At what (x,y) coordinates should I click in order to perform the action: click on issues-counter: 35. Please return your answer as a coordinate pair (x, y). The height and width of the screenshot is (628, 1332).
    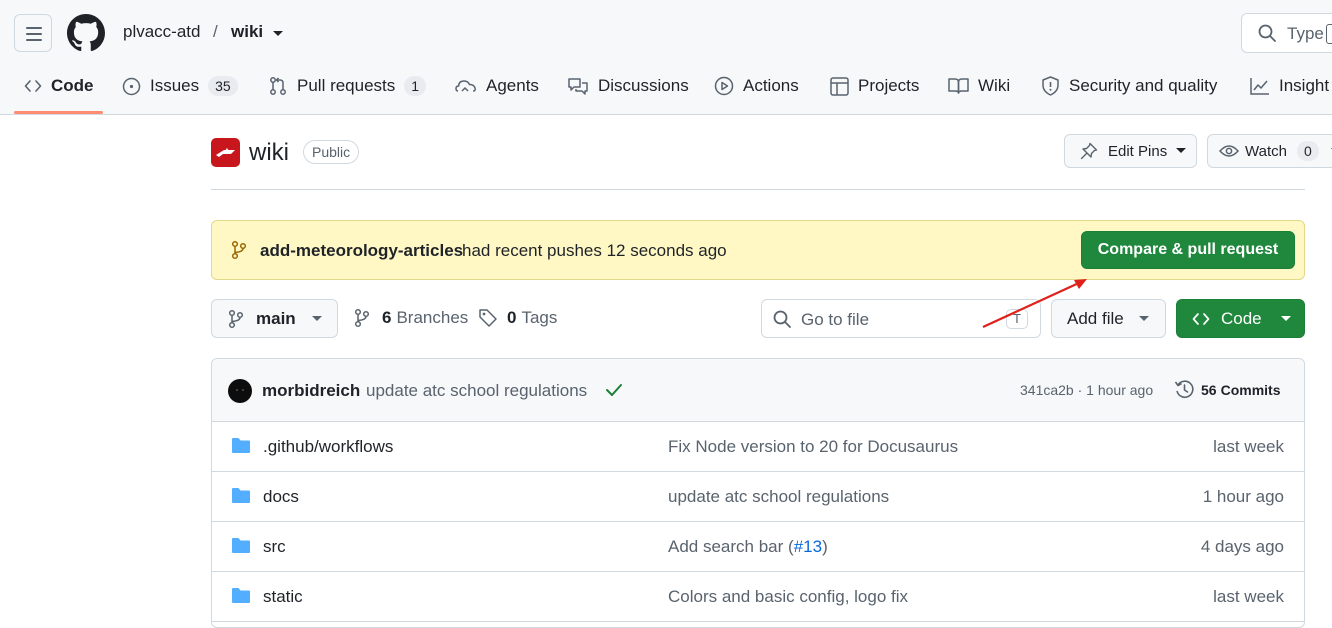
    Looking at the image, I should click on (223, 86).